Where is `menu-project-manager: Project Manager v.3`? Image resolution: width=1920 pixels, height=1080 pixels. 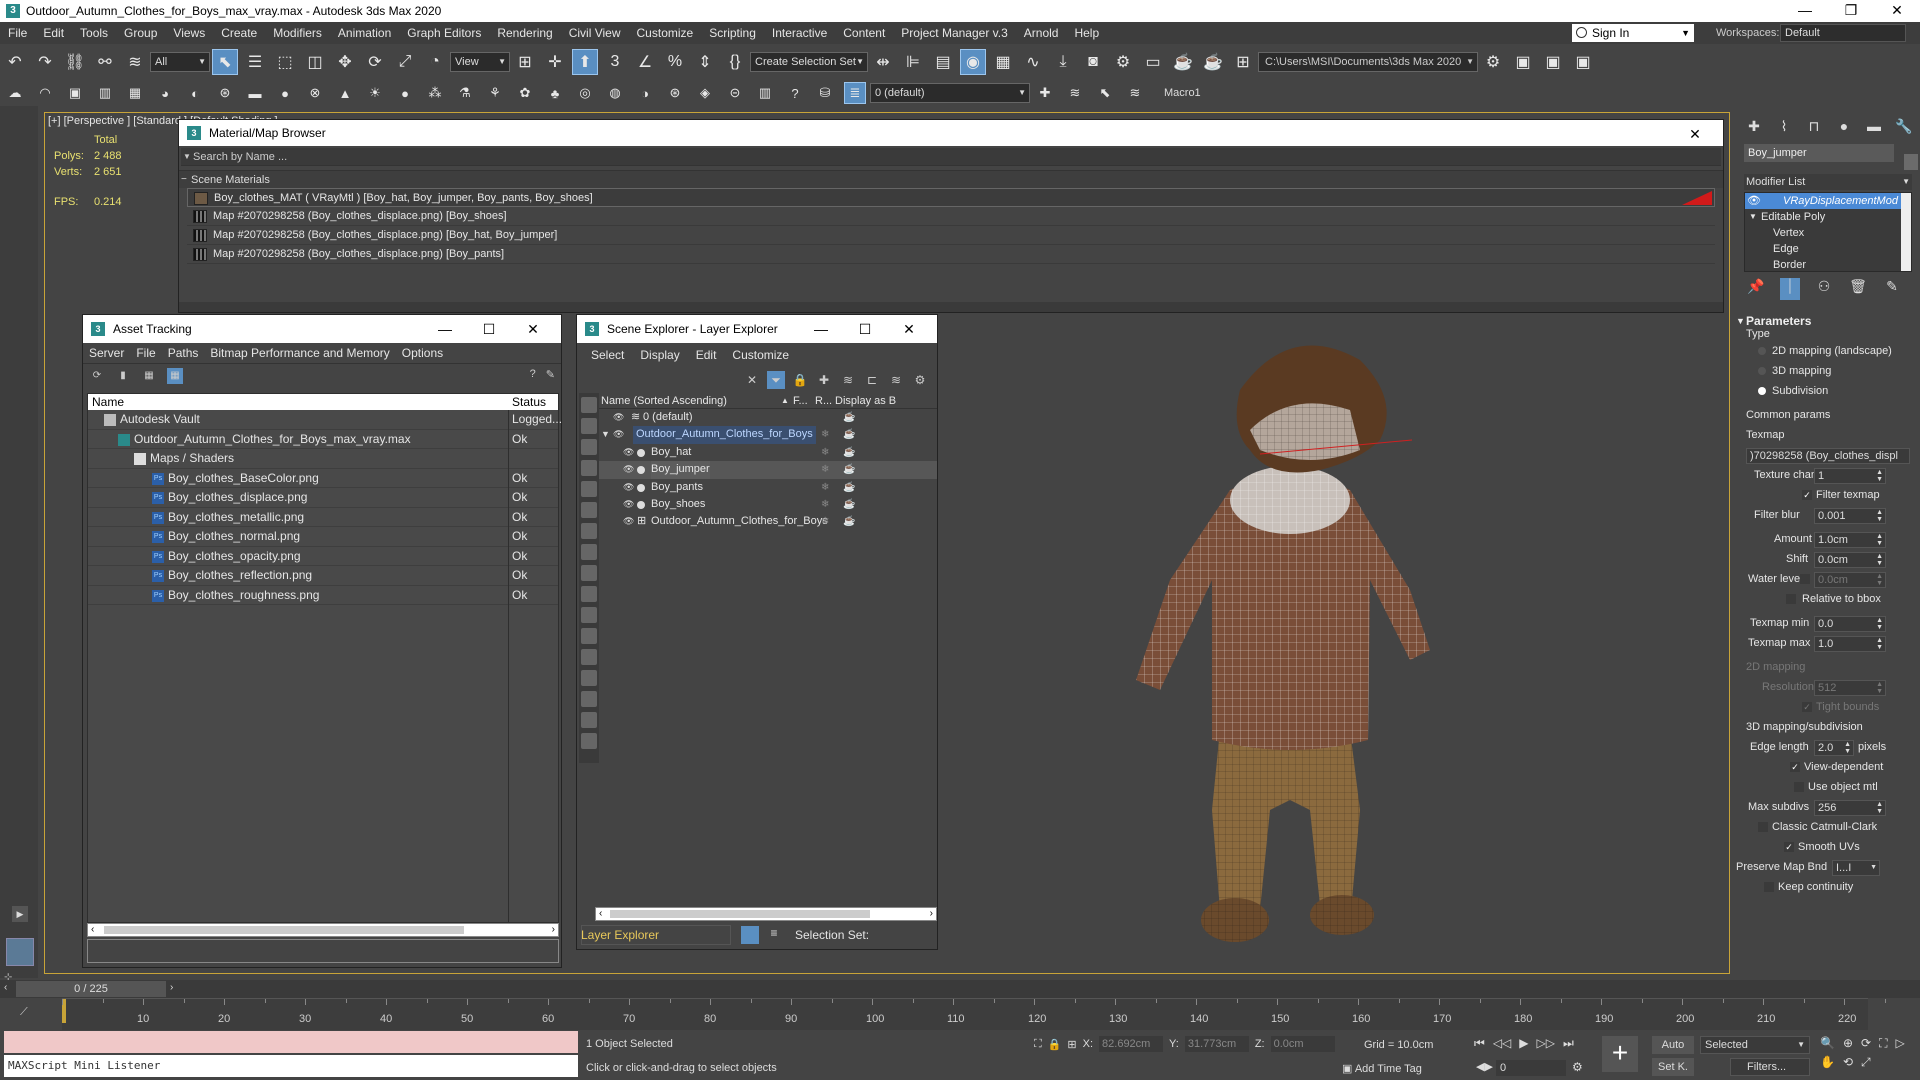
menu-project-manager: Project Manager v.3 is located at coordinates (954, 33).